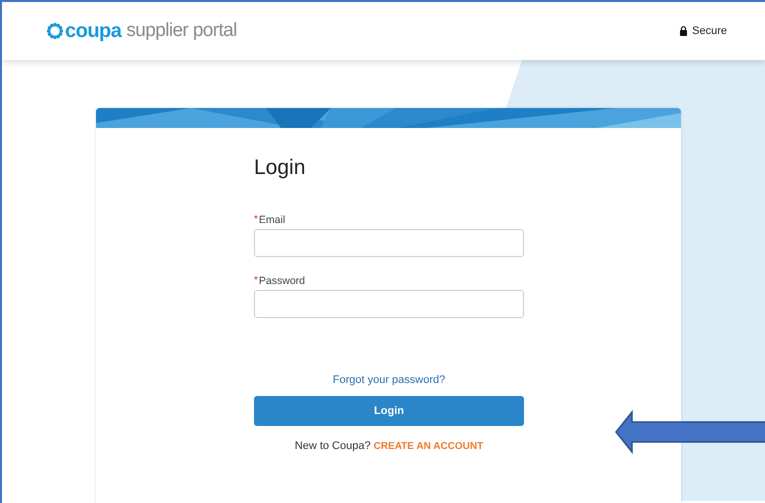  What do you see at coordinates (709, 31) in the screenshot?
I see `secure-label: Secure` at bounding box center [709, 31].